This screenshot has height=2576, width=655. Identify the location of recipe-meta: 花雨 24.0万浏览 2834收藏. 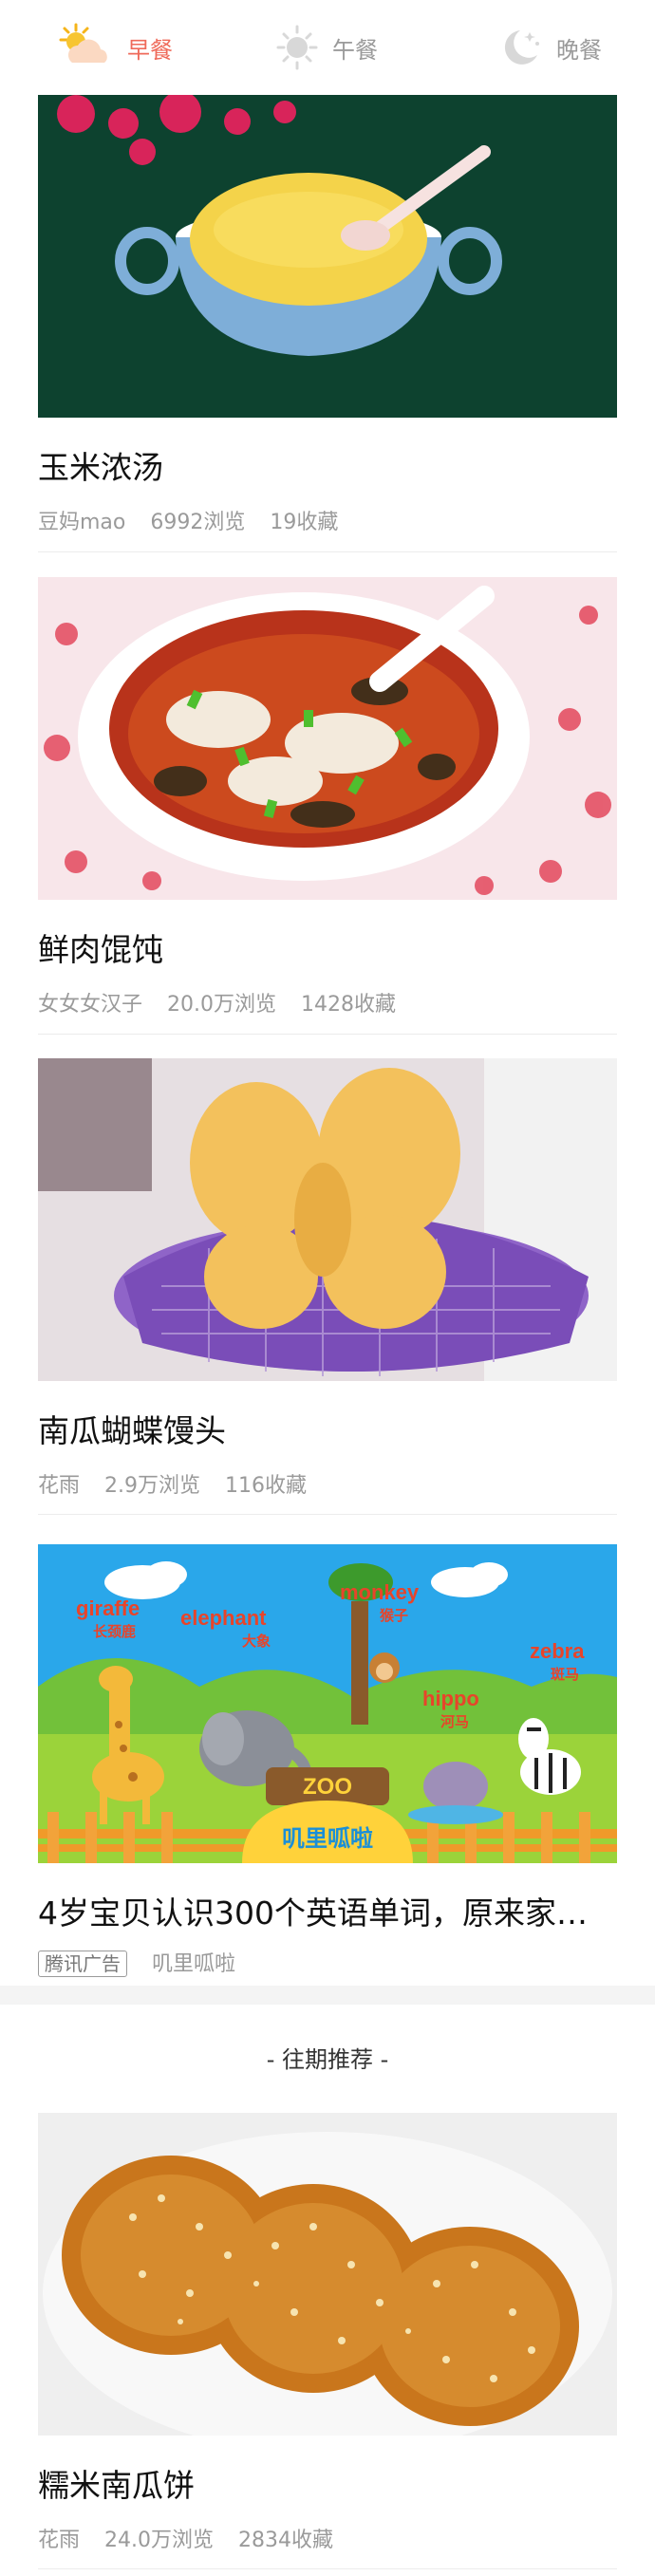
(327, 2538).